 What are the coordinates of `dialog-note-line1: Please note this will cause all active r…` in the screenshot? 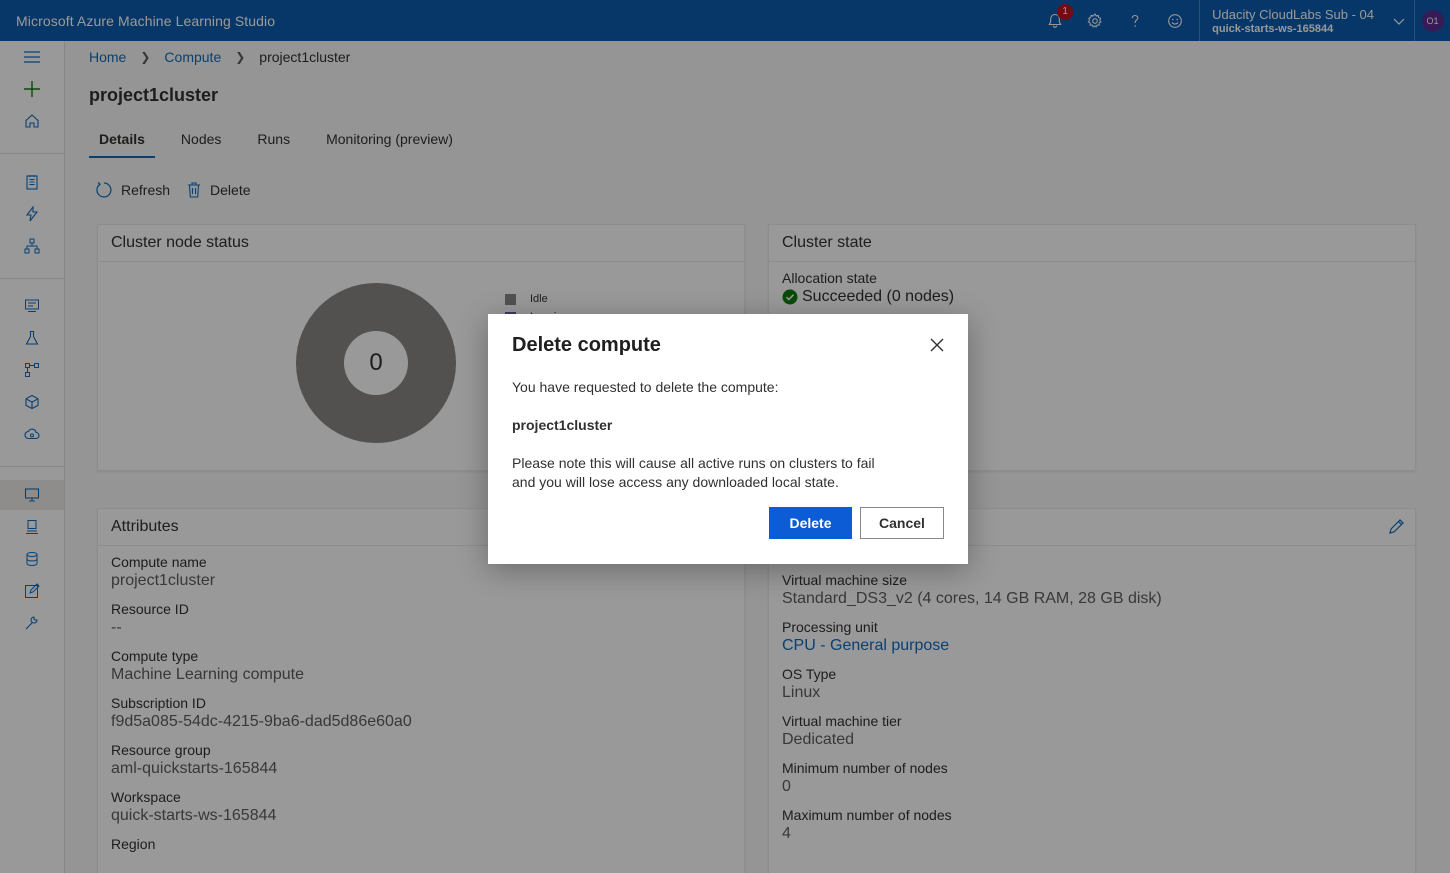 It's located at (693, 463).